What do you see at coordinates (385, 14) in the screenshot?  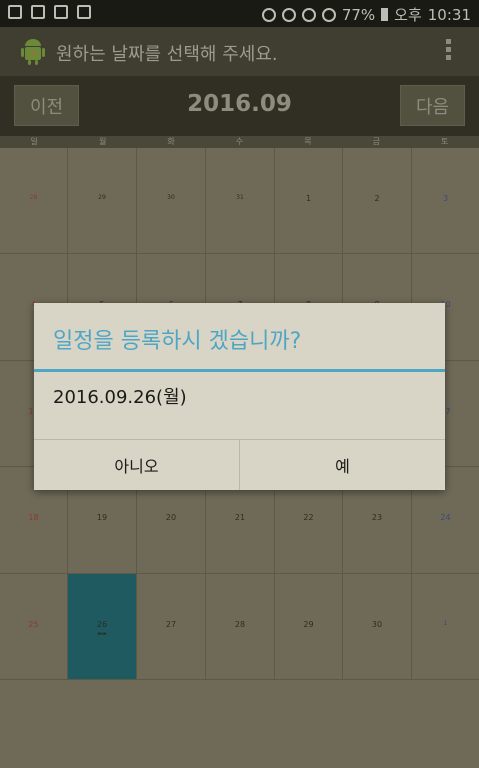 I see `battery-icon` at bounding box center [385, 14].